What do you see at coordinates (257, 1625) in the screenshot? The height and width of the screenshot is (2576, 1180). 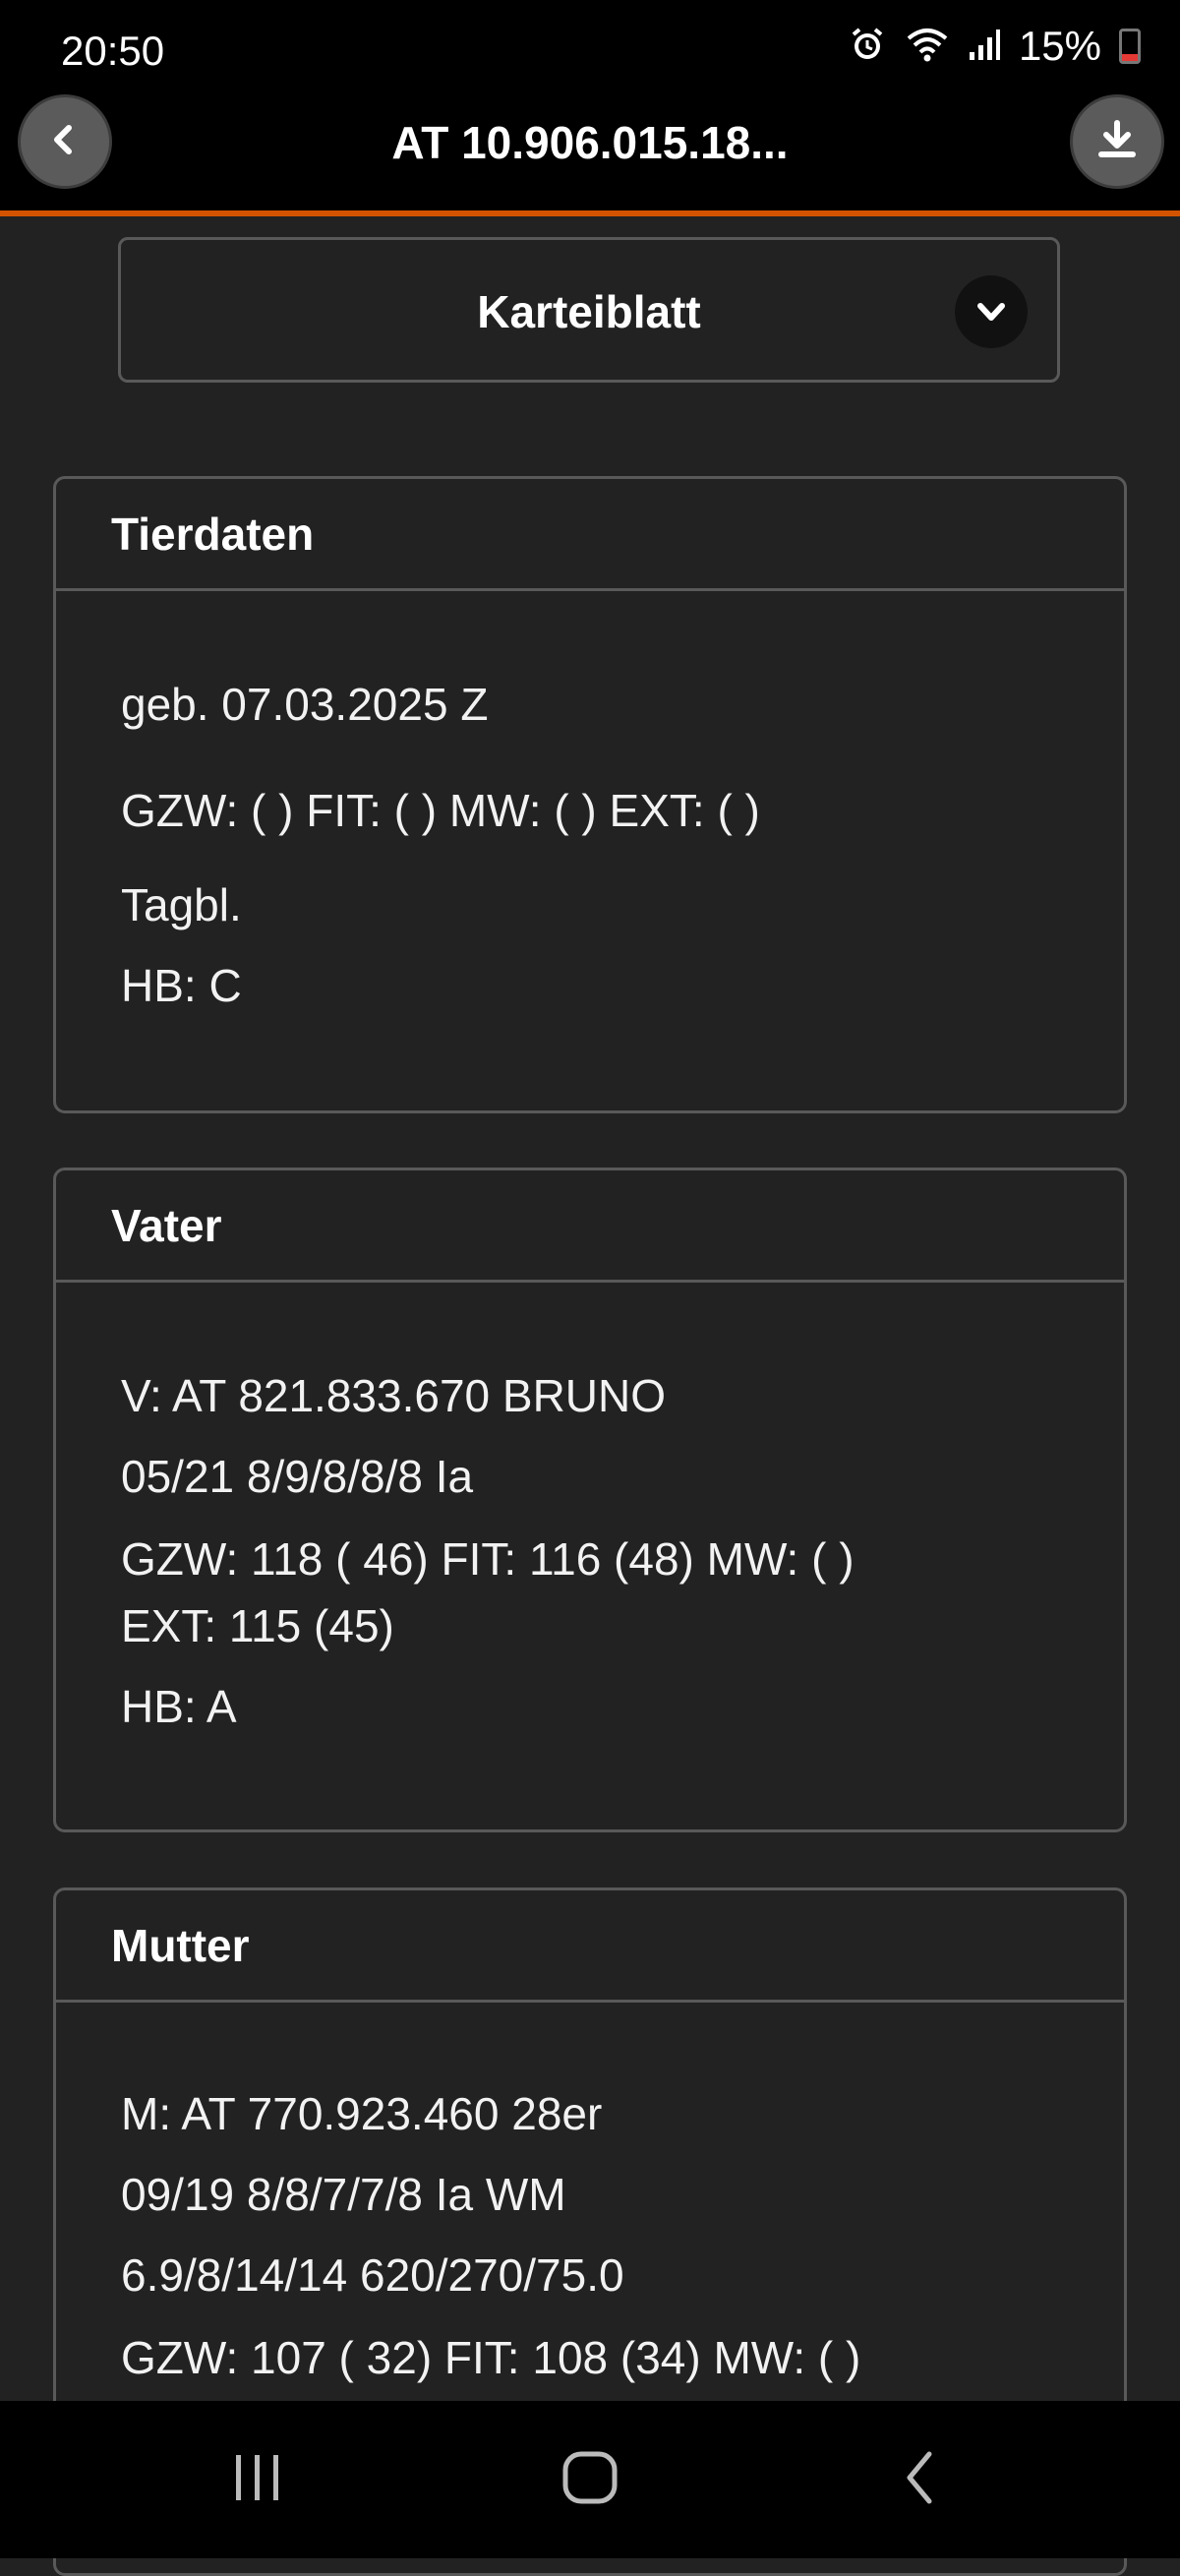 I see `sire-ext-value: EXT: 115 (45)` at bounding box center [257, 1625].